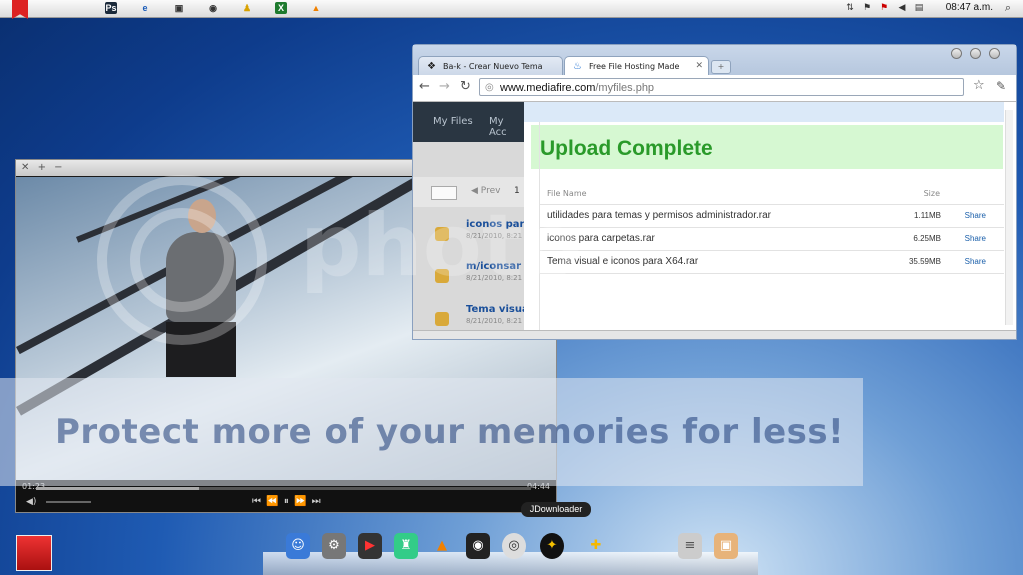 The image size is (1023, 575). I want to click on address-bar: ◎ www.mediafire.com/myfiles.php, so click(721, 87).